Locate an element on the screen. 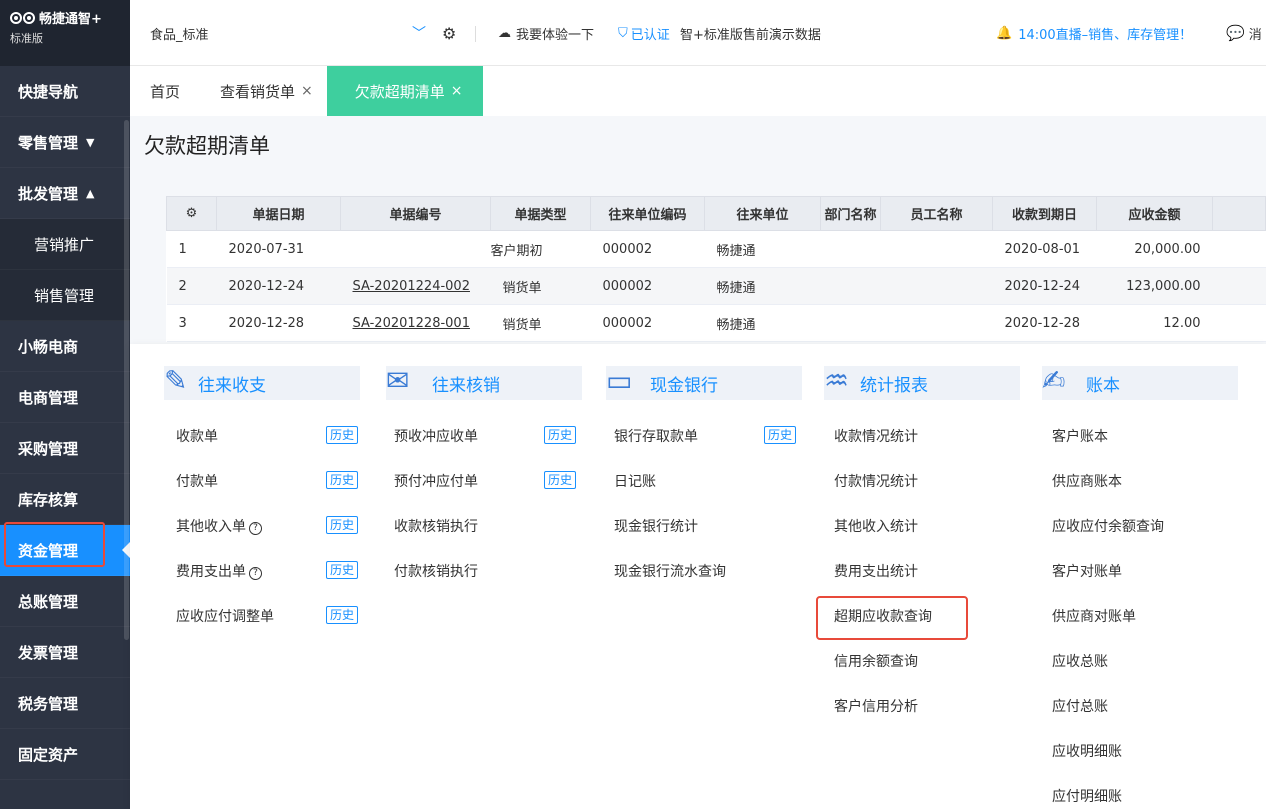  sidebar-item-wholesale: 批发管理 ▲ is located at coordinates (65, 193).